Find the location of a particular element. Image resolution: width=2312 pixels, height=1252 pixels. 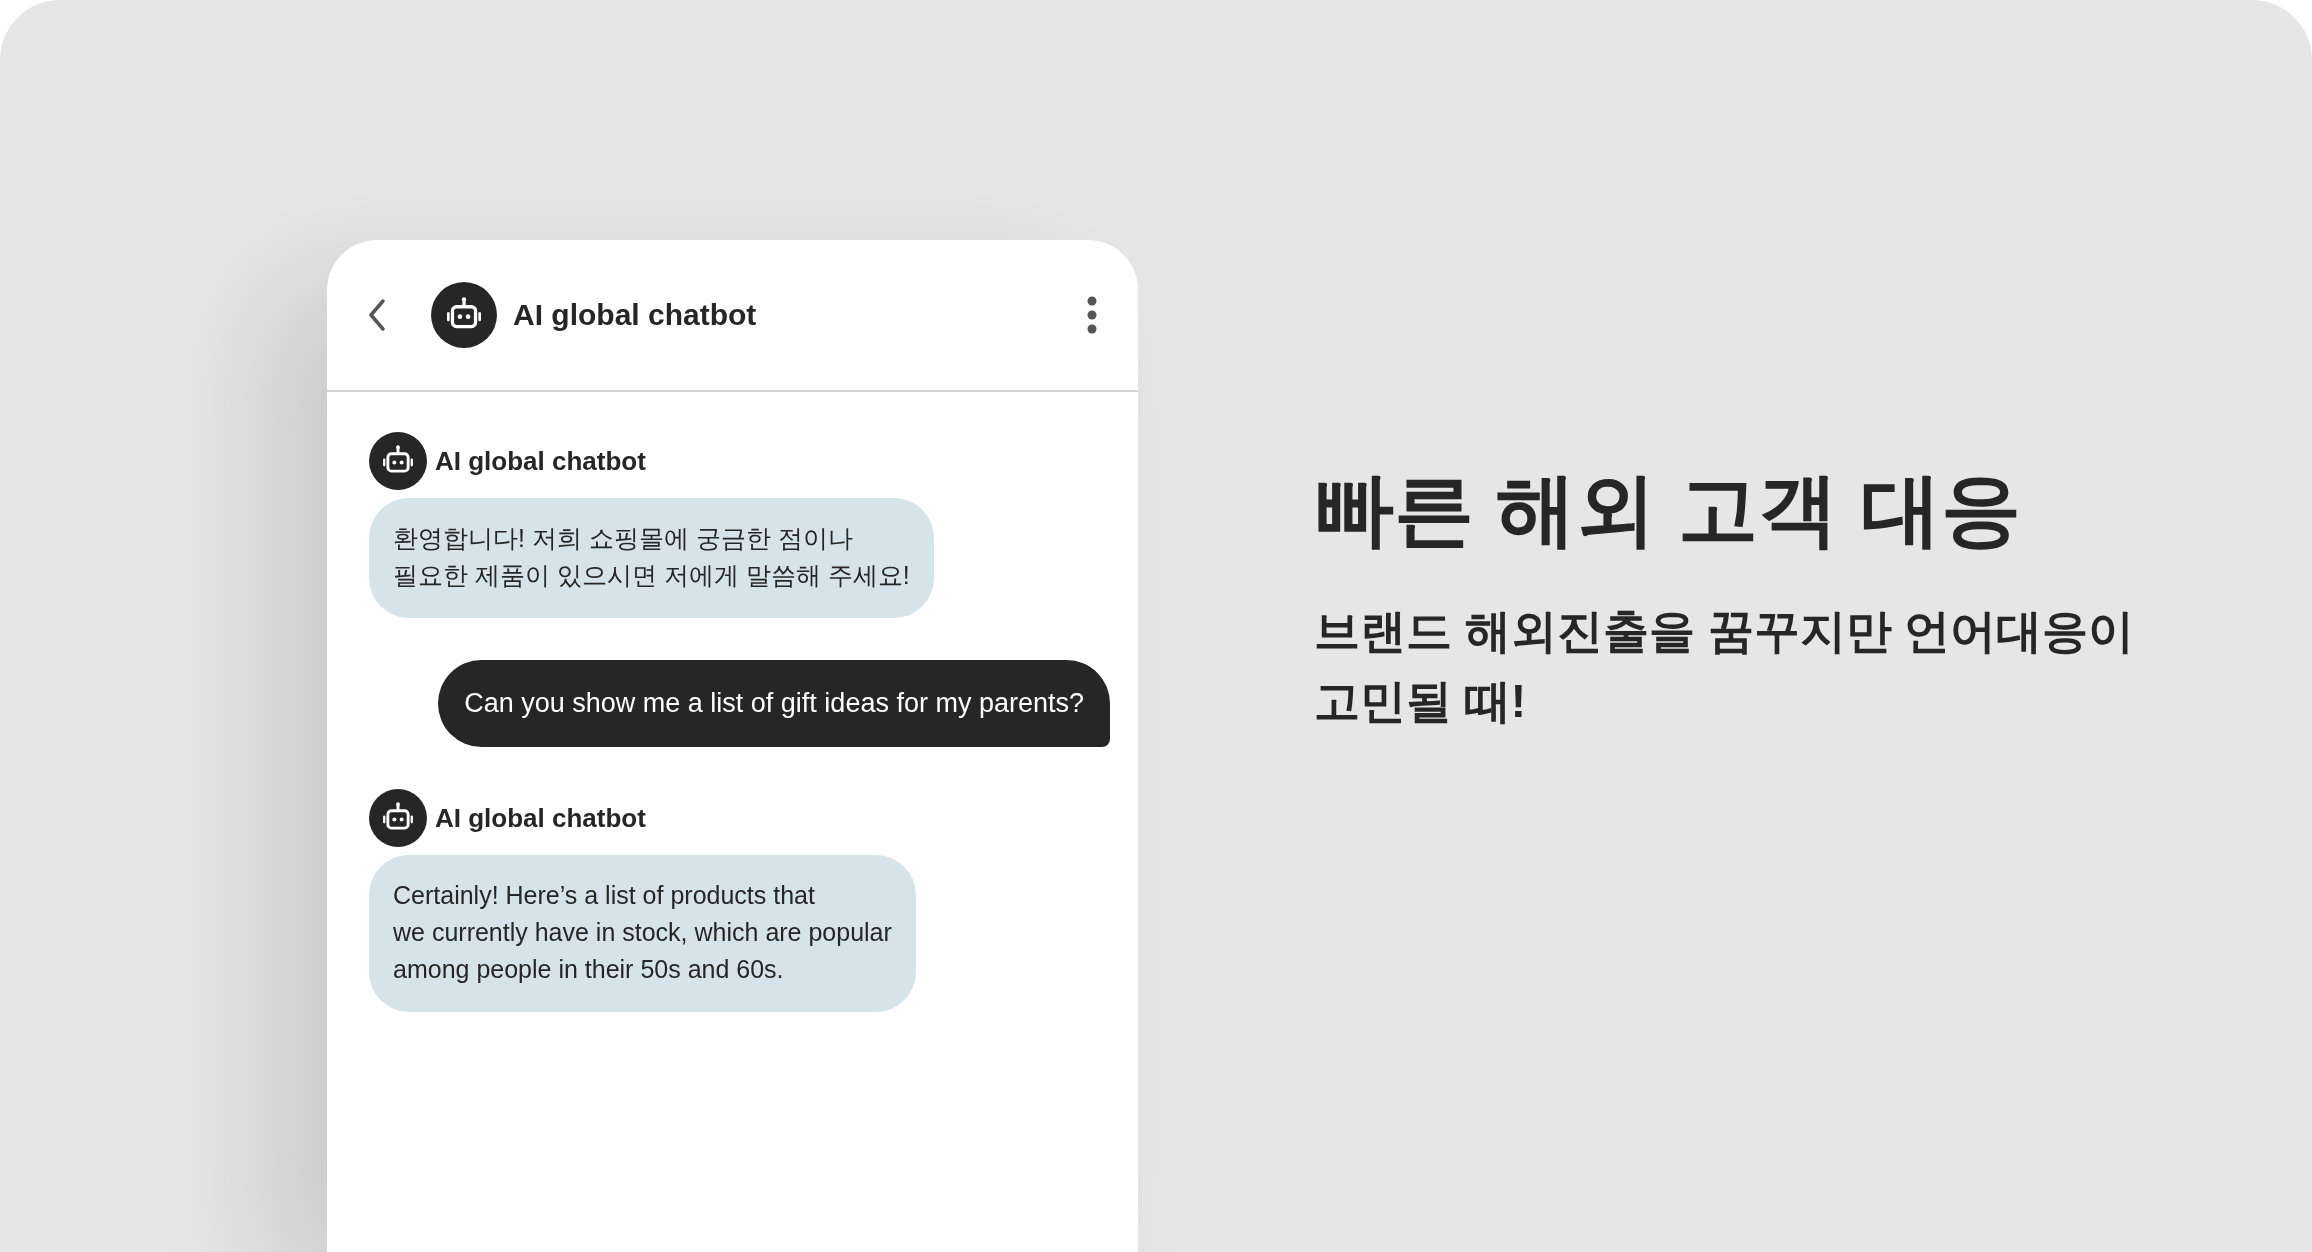

user-message-bubble: Can you show me a list of gift ideas for my parents? is located at coordinates (774, 703).